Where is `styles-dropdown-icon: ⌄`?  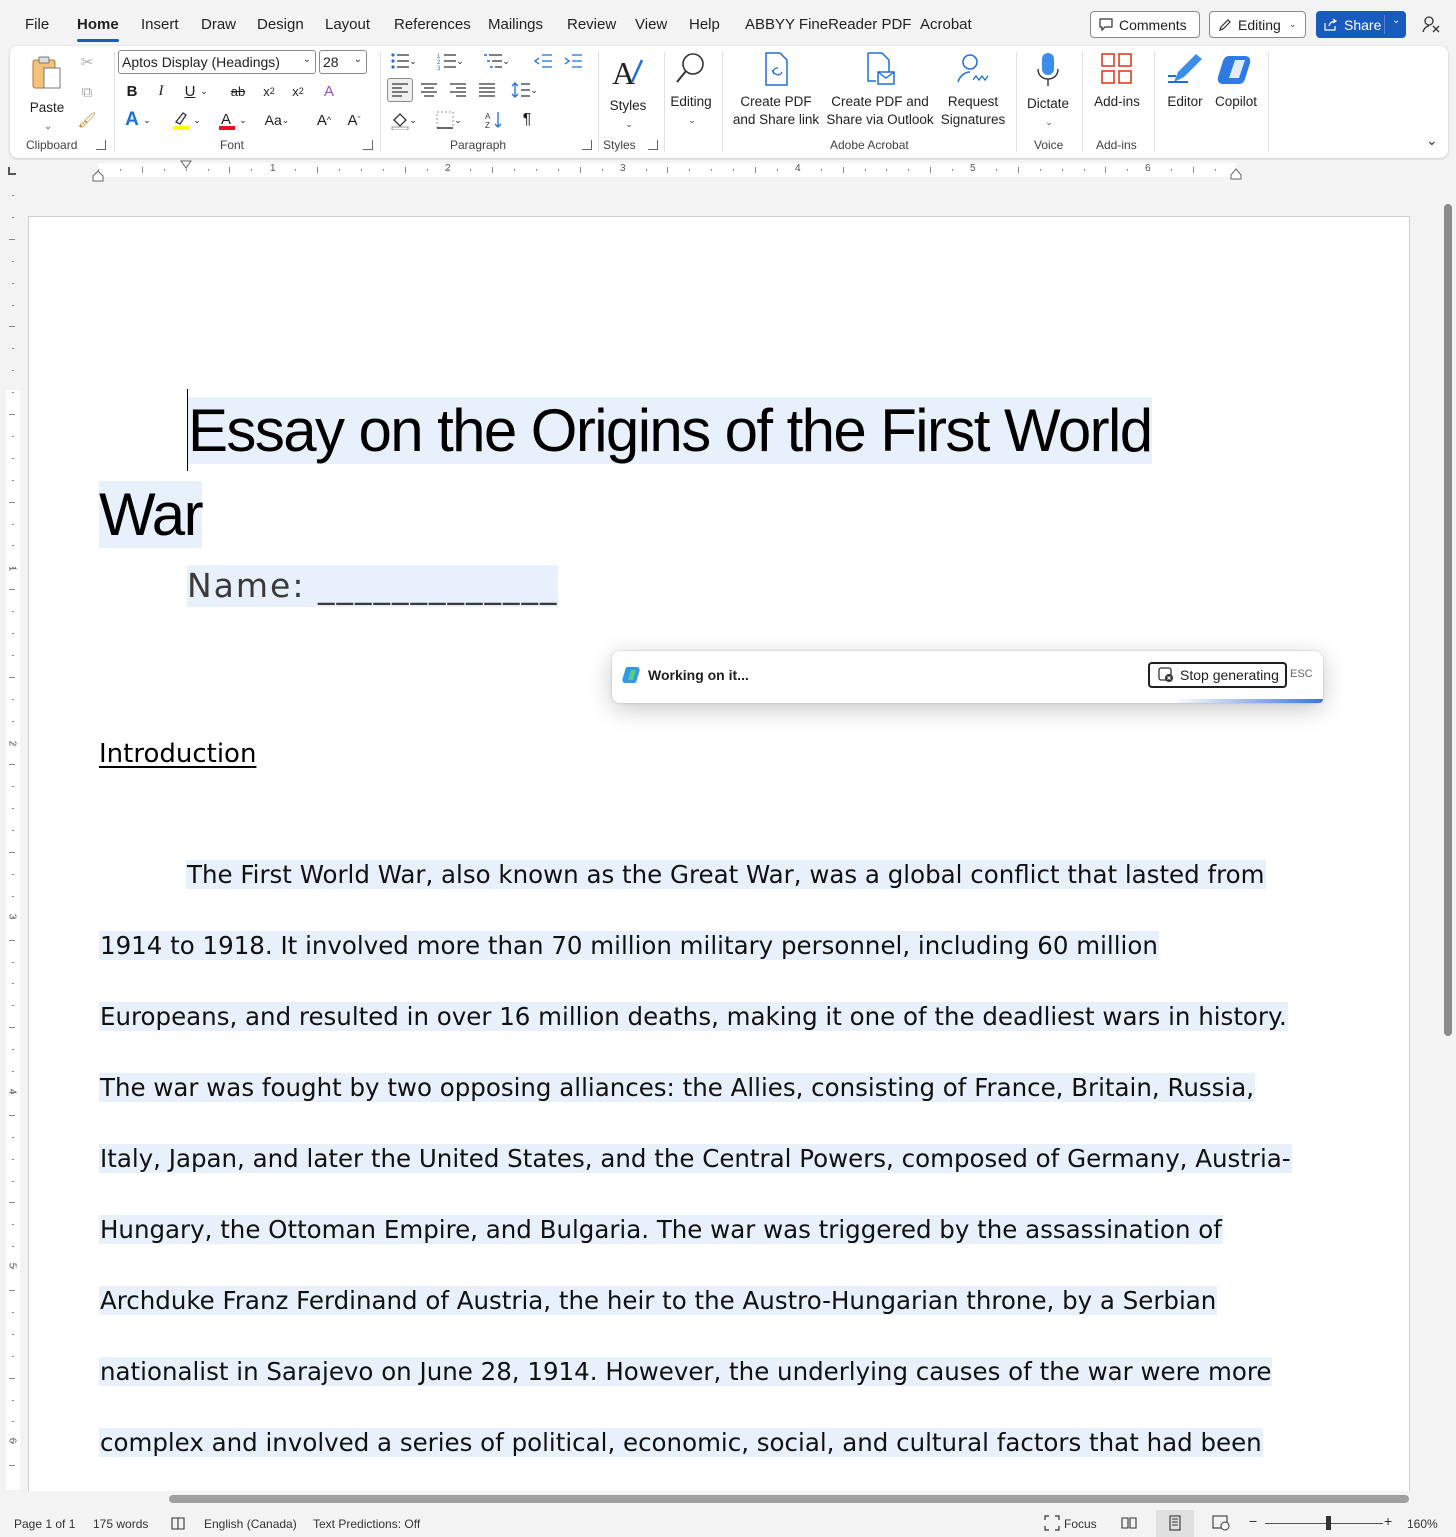 styles-dropdown-icon: ⌄ is located at coordinates (629, 124).